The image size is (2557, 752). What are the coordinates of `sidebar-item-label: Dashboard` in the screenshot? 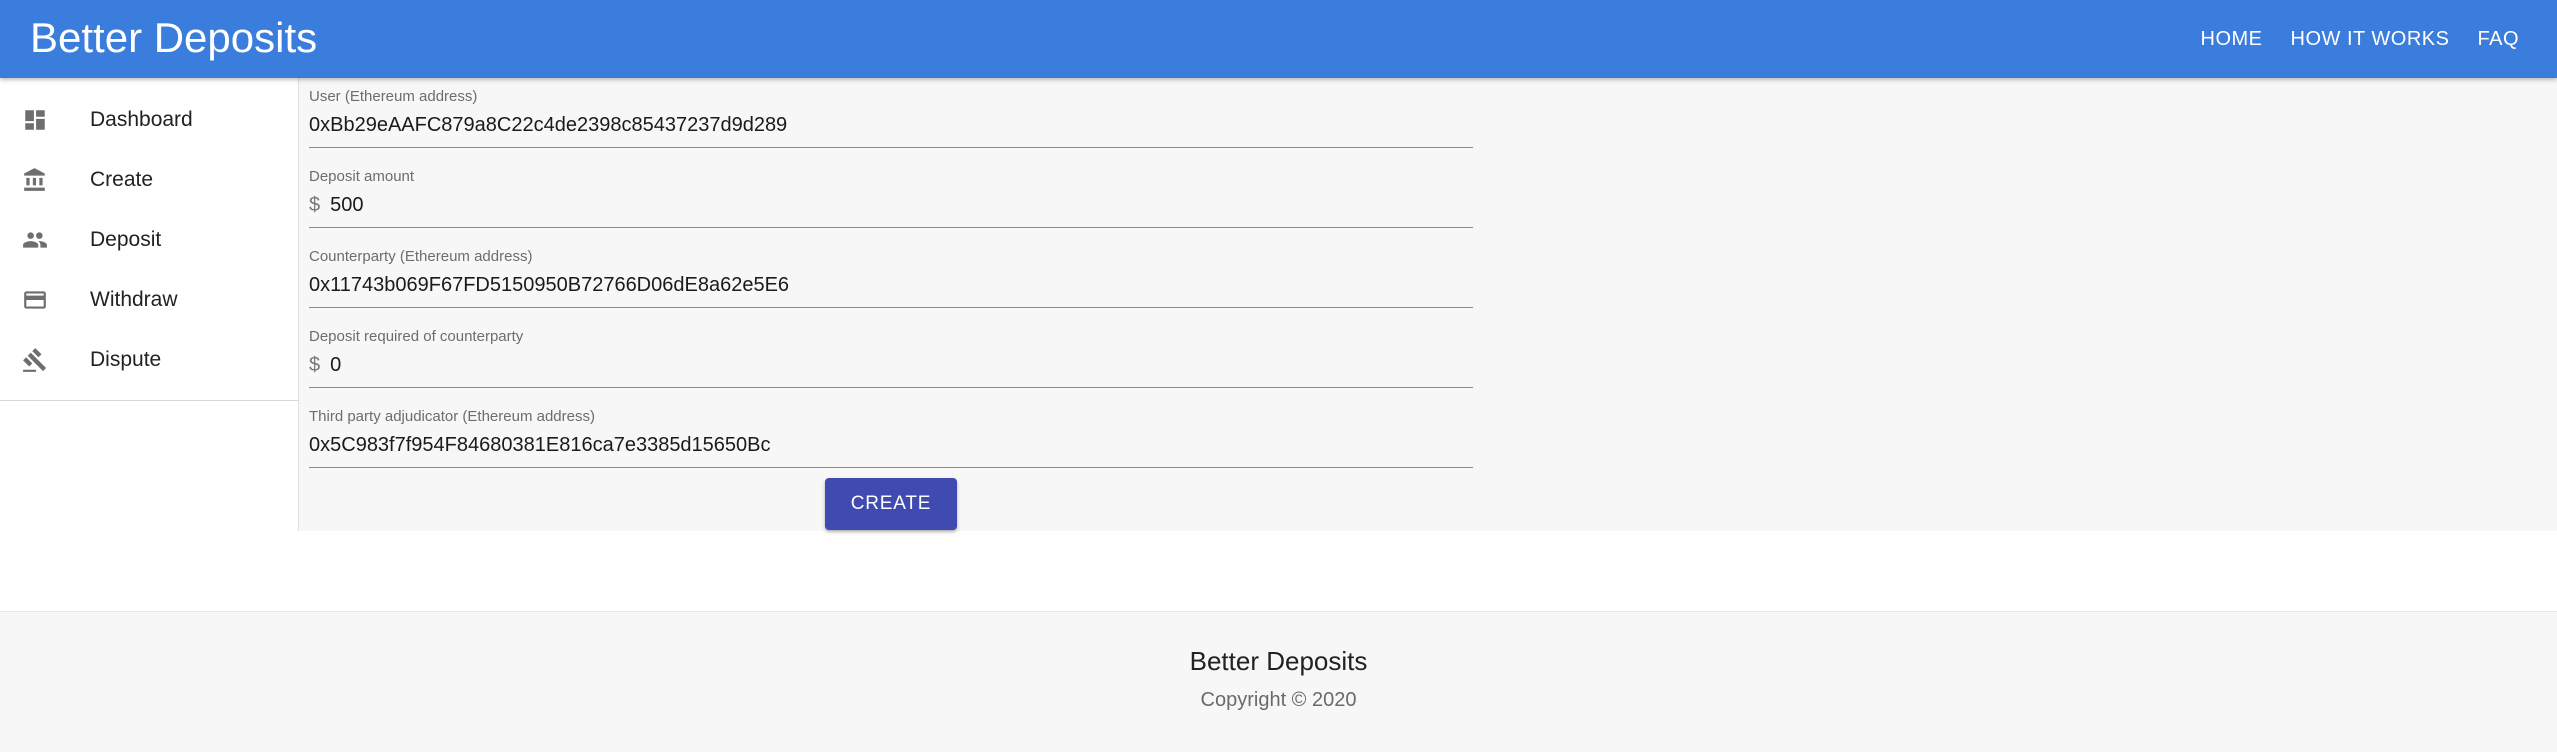 It's located at (141, 119).